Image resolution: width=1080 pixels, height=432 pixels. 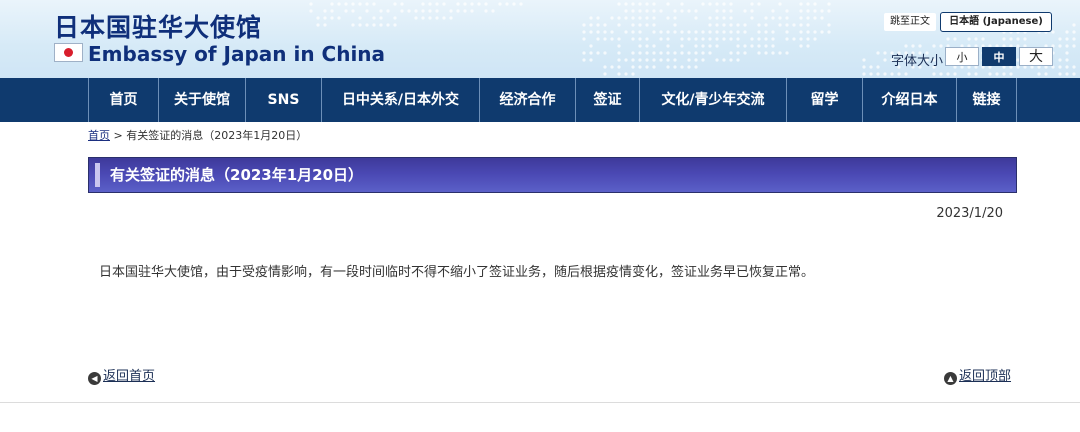 What do you see at coordinates (950, 378) in the screenshot?
I see `chevron-up-icon: ▲` at bounding box center [950, 378].